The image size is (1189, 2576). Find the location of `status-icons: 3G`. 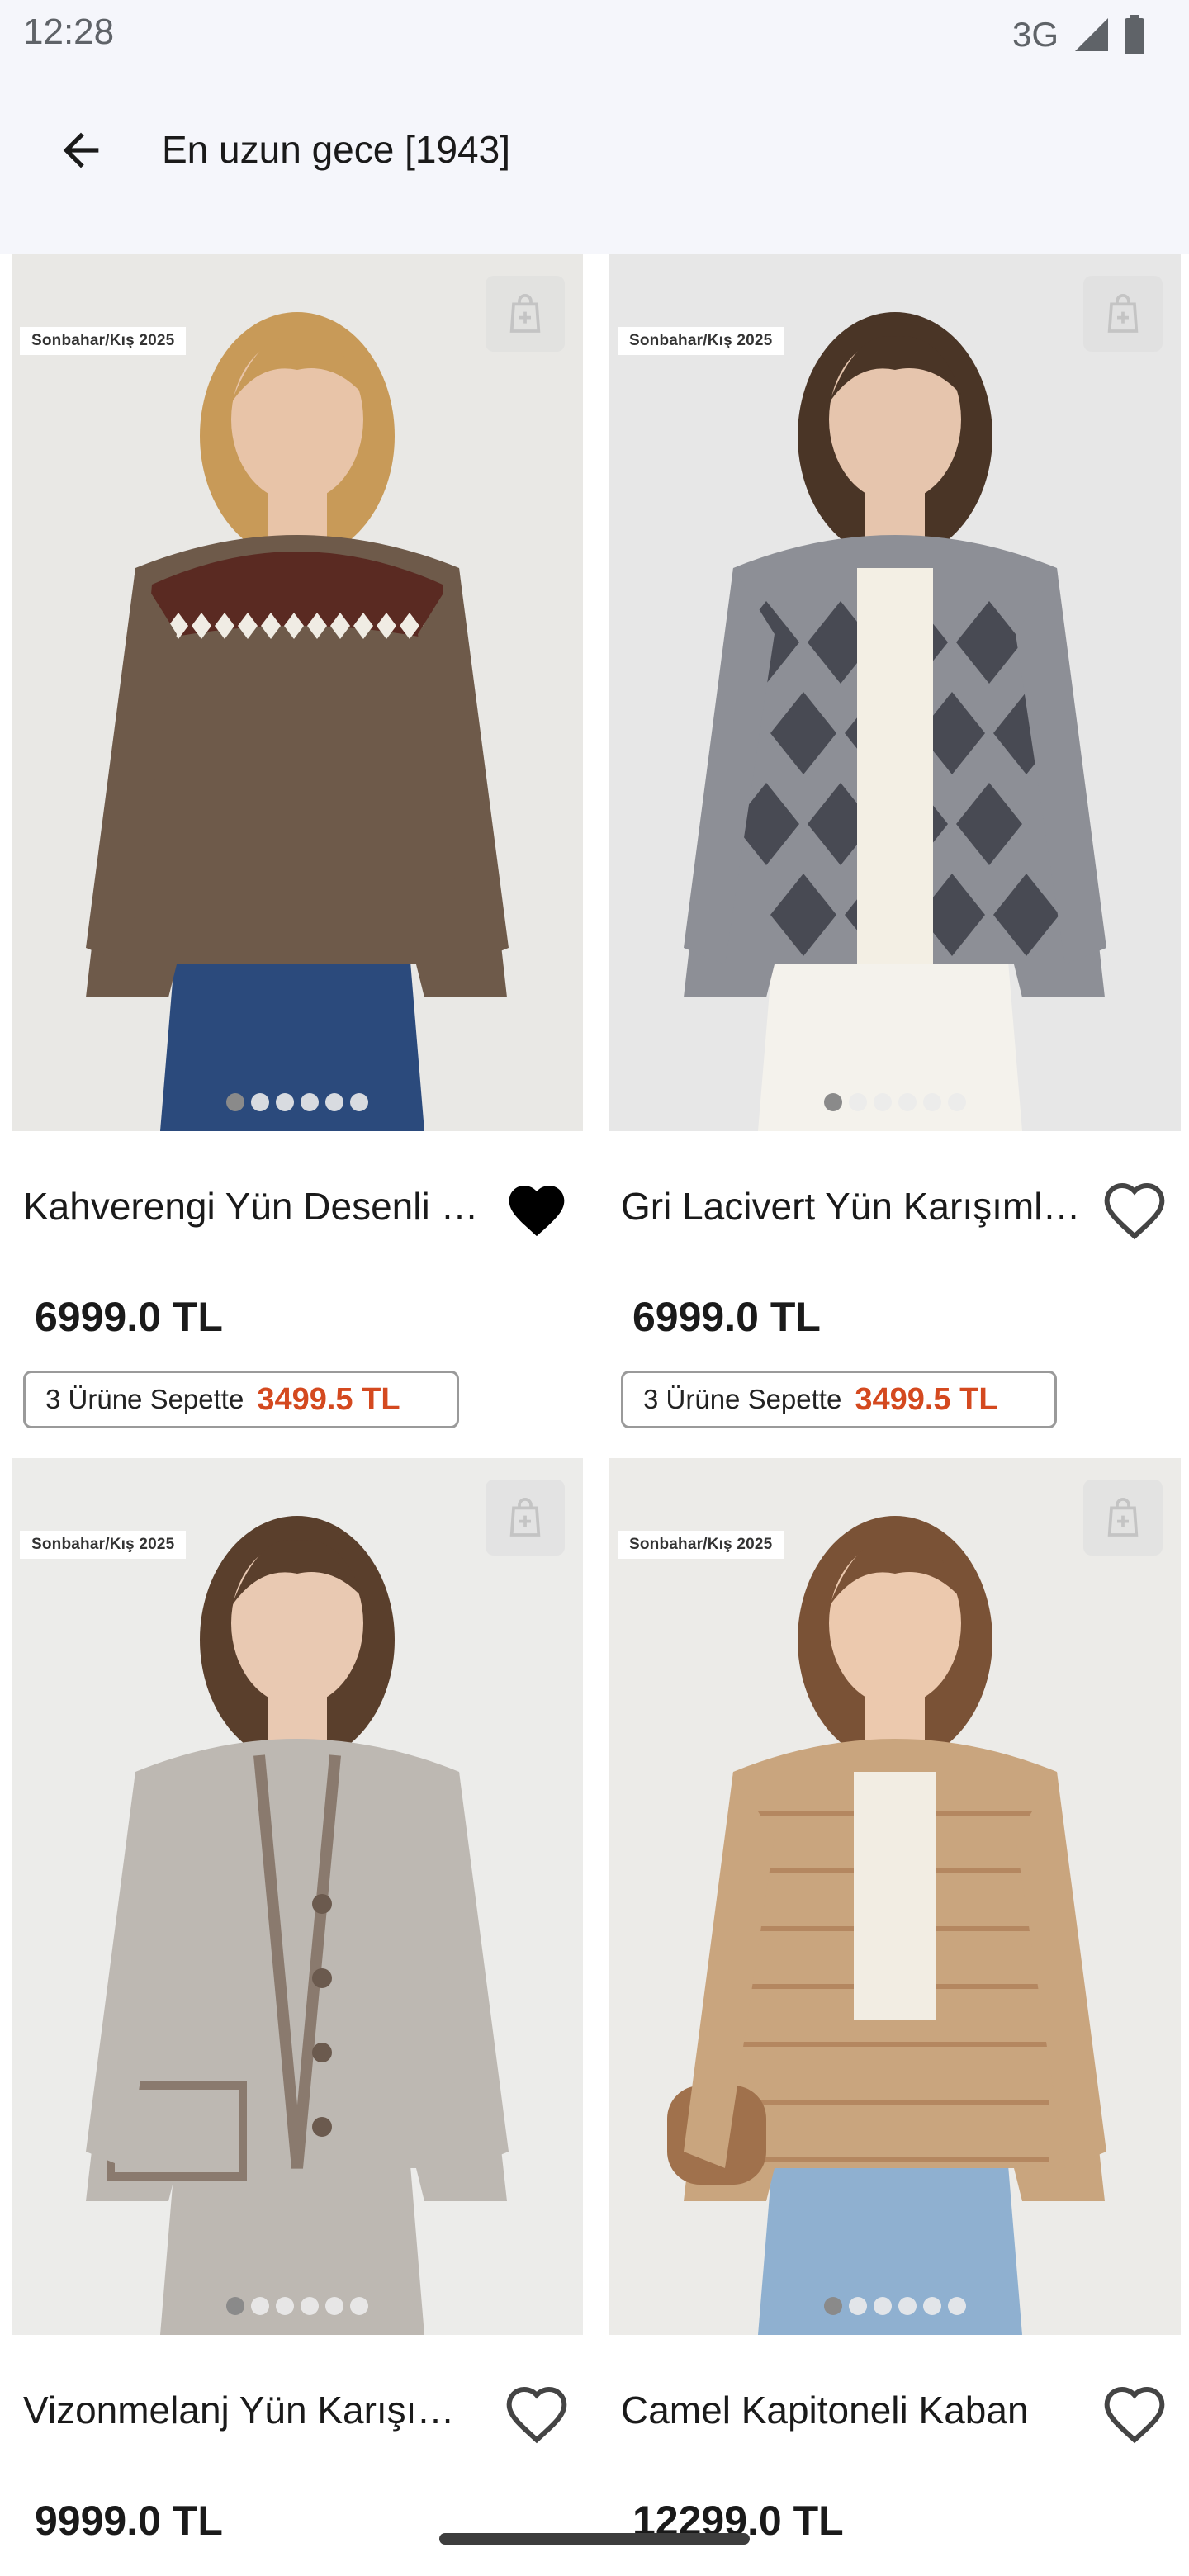

status-icons: 3G is located at coordinates (1080, 35).